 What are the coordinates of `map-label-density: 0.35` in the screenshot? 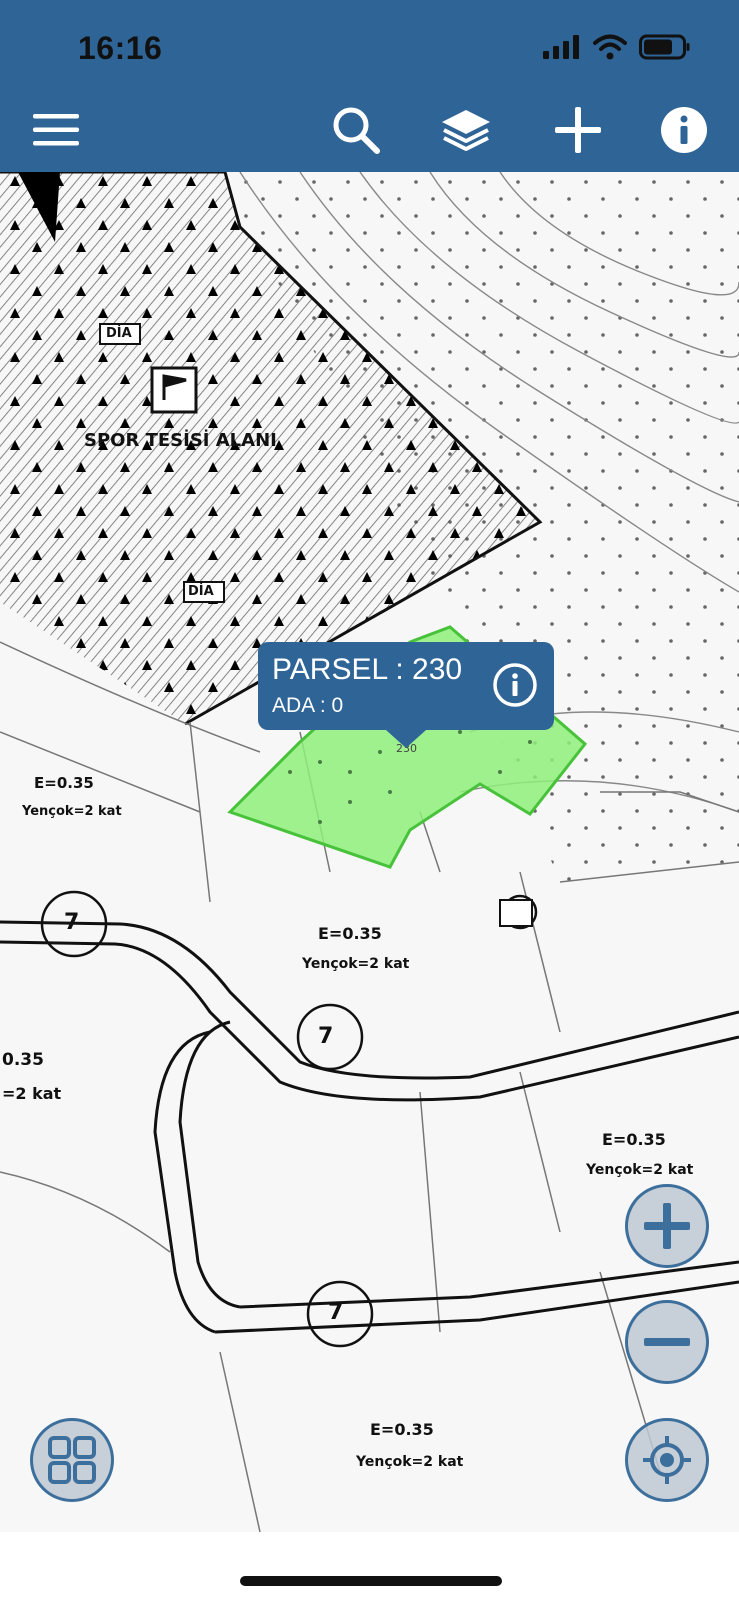 It's located at (23, 1060).